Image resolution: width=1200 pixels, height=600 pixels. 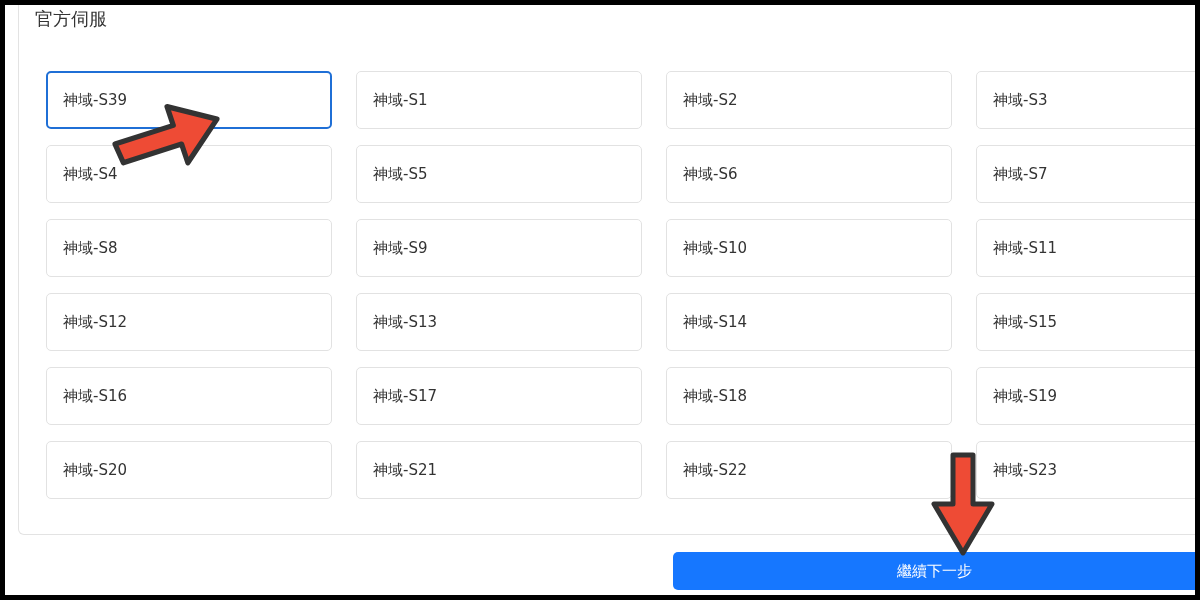 What do you see at coordinates (934, 571) in the screenshot?
I see `next-step-button: 繼續下一步` at bounding box center [934, 571].